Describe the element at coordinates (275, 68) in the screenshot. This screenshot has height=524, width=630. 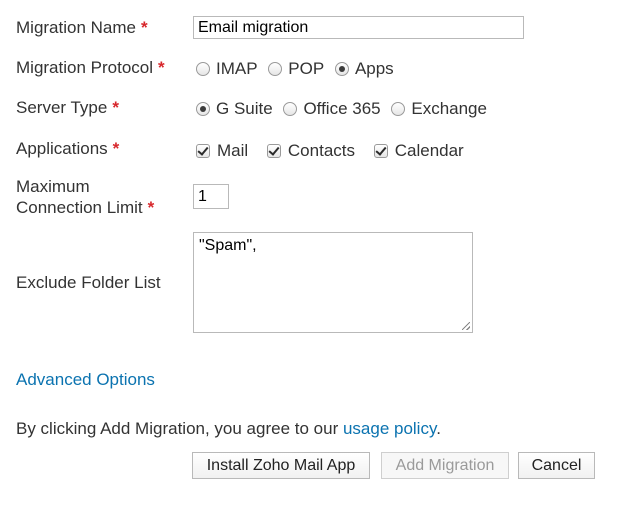
I see `pop-radio` at that location.